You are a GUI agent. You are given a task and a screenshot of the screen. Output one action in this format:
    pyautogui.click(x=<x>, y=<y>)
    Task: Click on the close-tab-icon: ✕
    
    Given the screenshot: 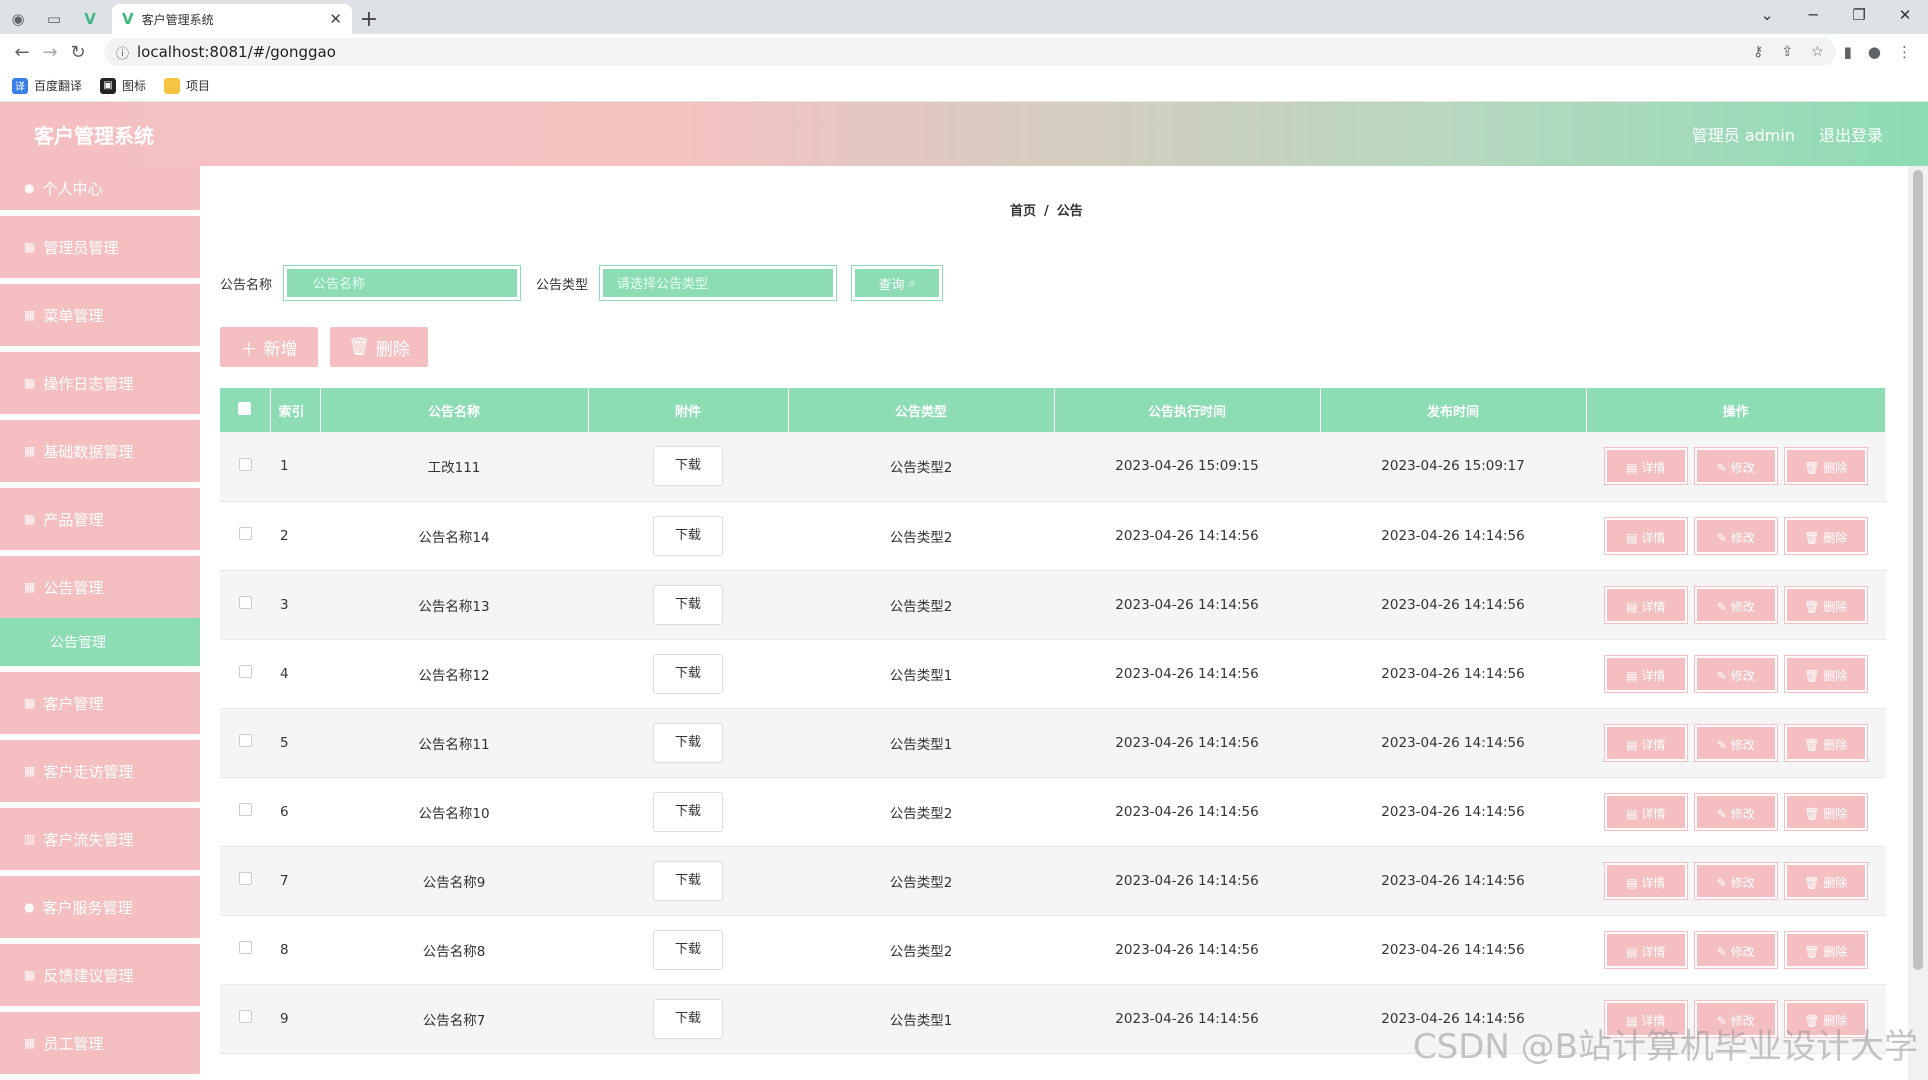 What is the action you would take?
    pyautogui.click(x=335, y=19)
    